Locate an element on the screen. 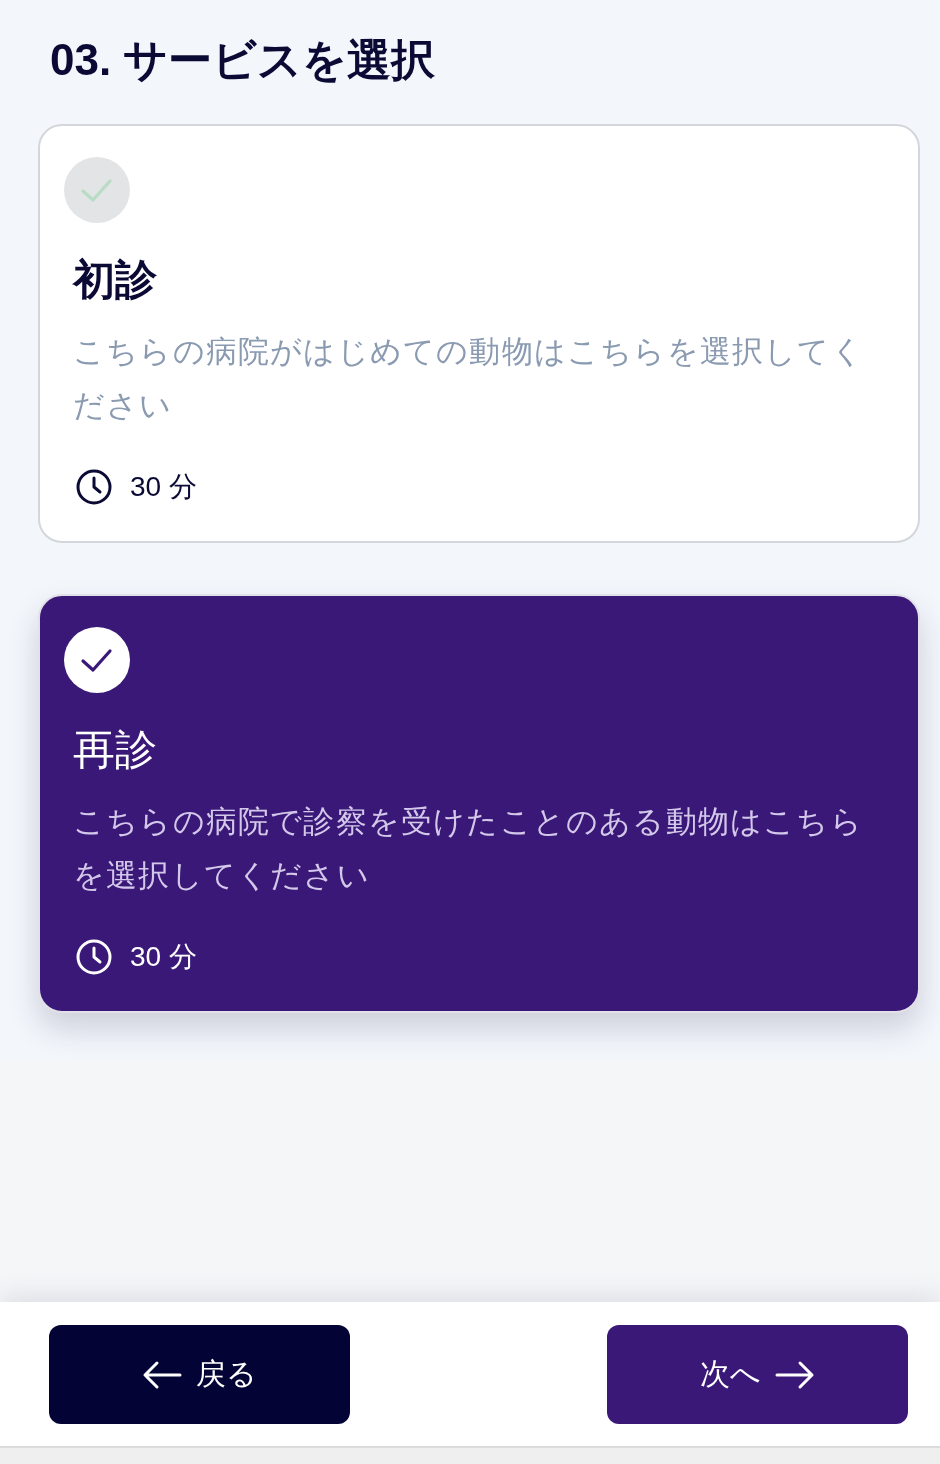 The height and width of the screenshot is (1464, 940). next-button: 次へ is located at coordinates (757, 1374).